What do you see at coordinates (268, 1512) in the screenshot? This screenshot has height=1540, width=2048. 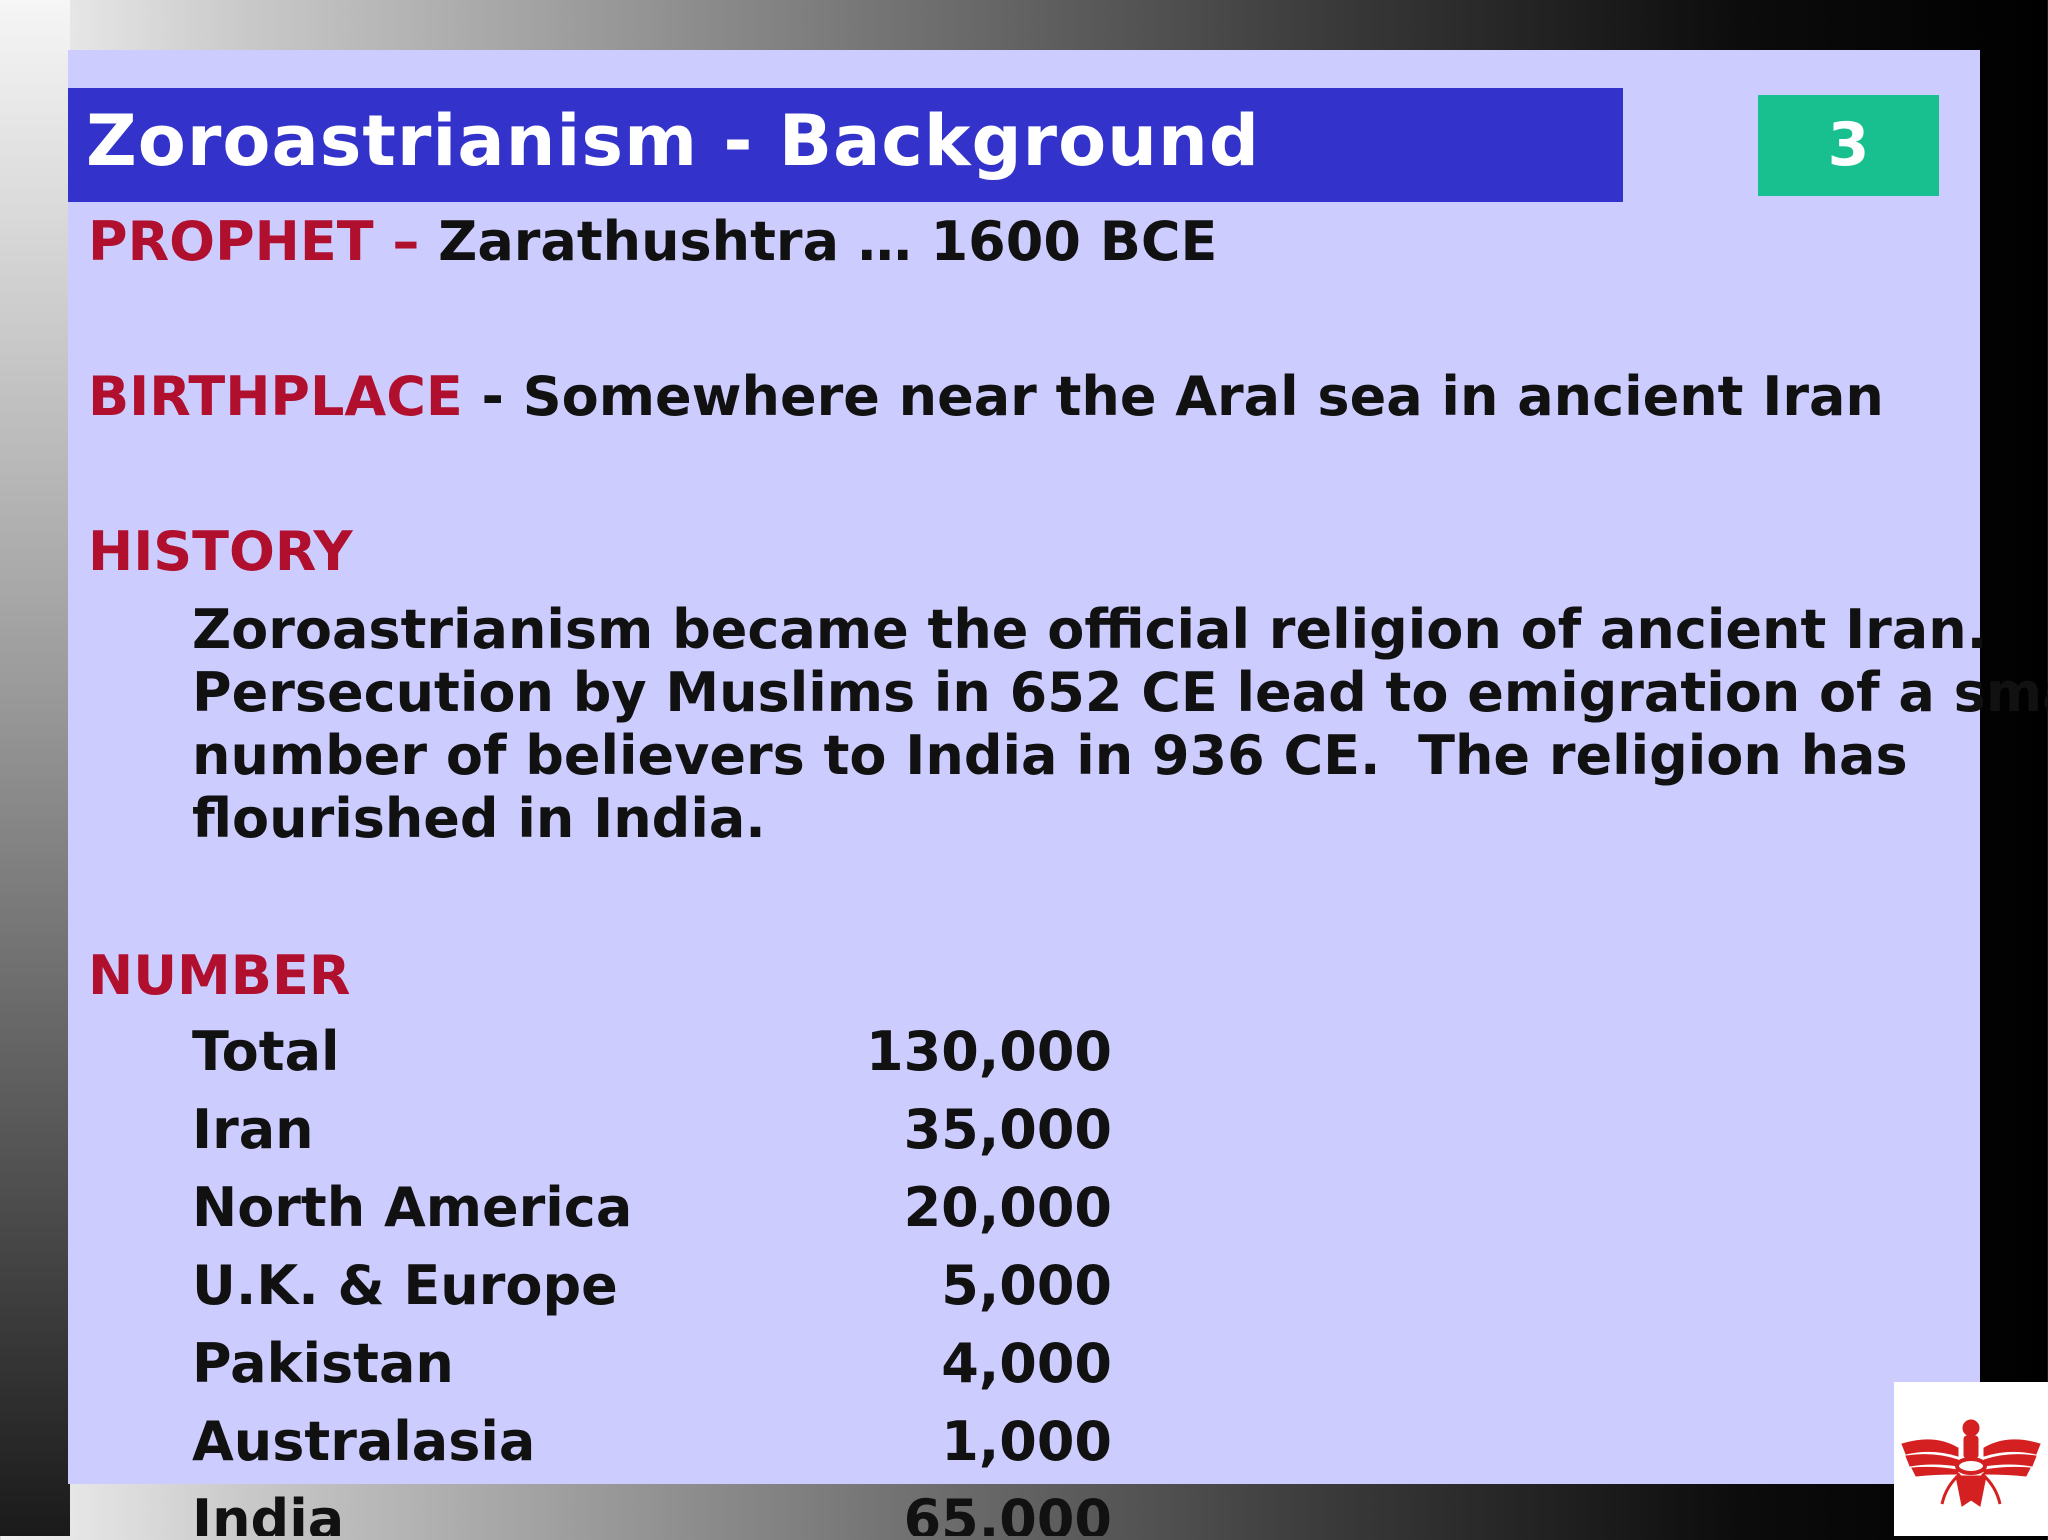 I see `region-name: India` at bounding box center [268, 1512].